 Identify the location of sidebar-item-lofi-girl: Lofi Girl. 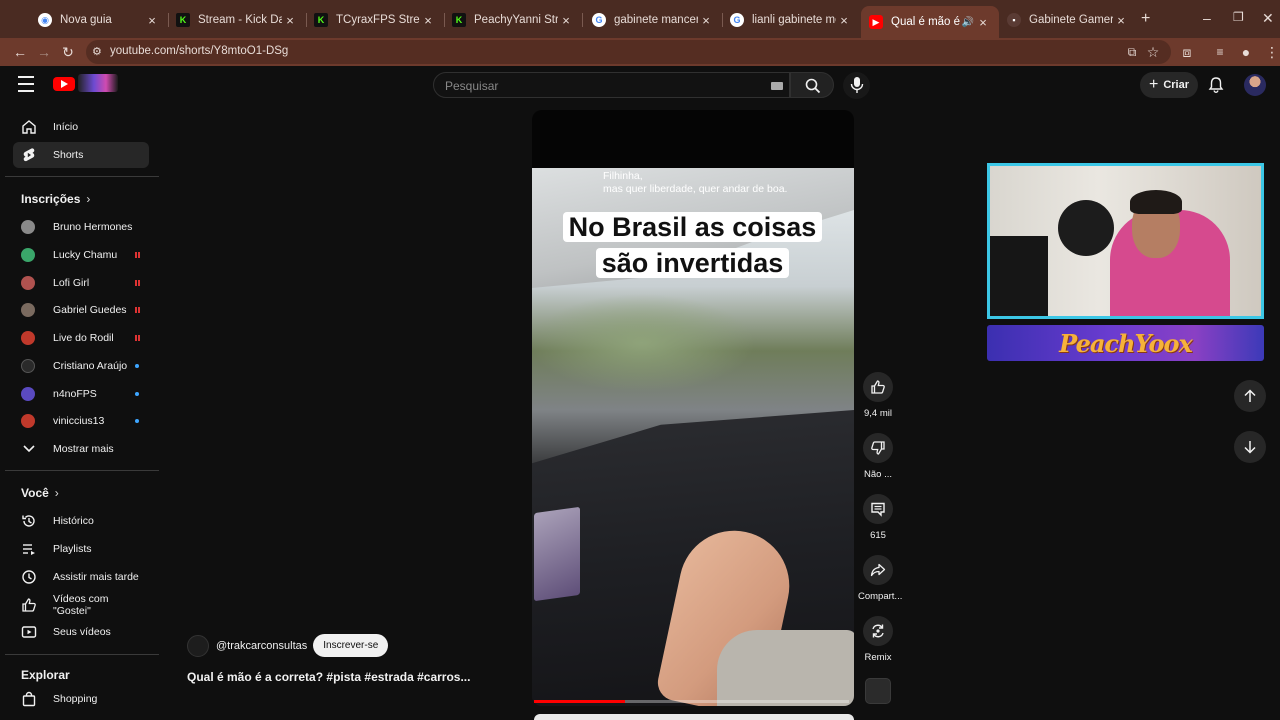
(81, 283).